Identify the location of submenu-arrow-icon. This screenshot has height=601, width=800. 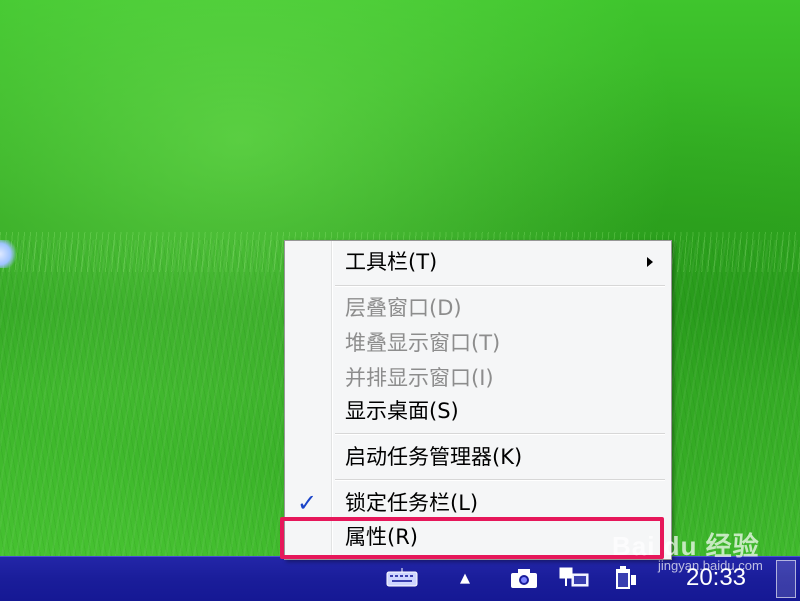
(650, 262).